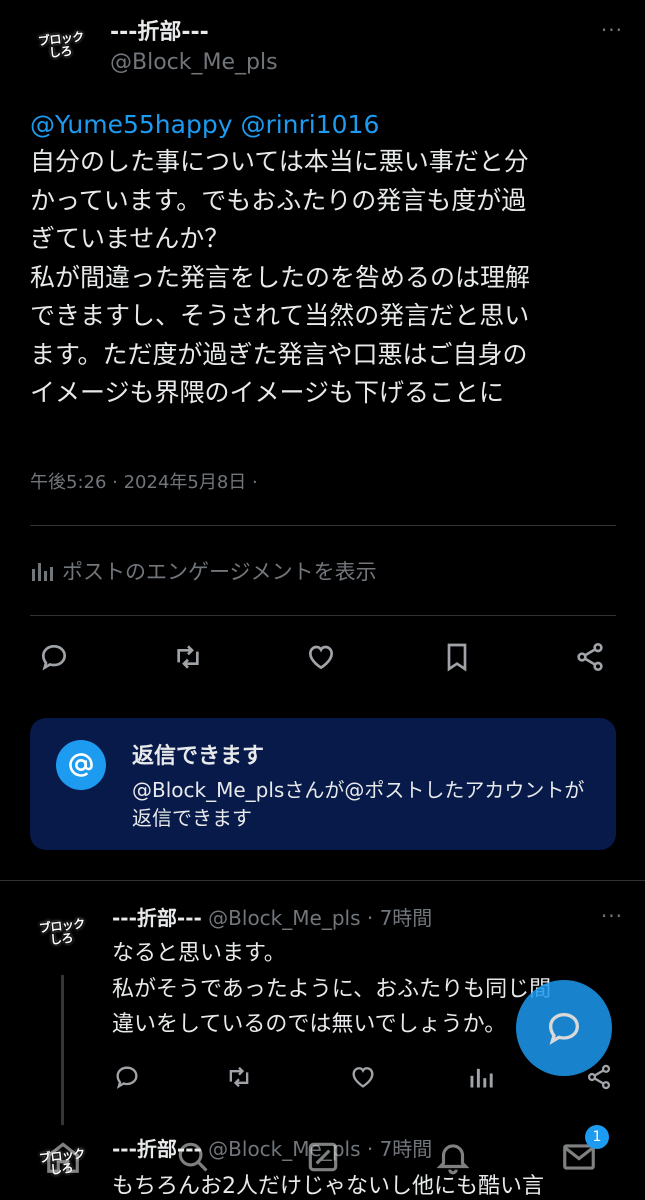  I want to click on tweet-time: 7時間, so click(406, 918).